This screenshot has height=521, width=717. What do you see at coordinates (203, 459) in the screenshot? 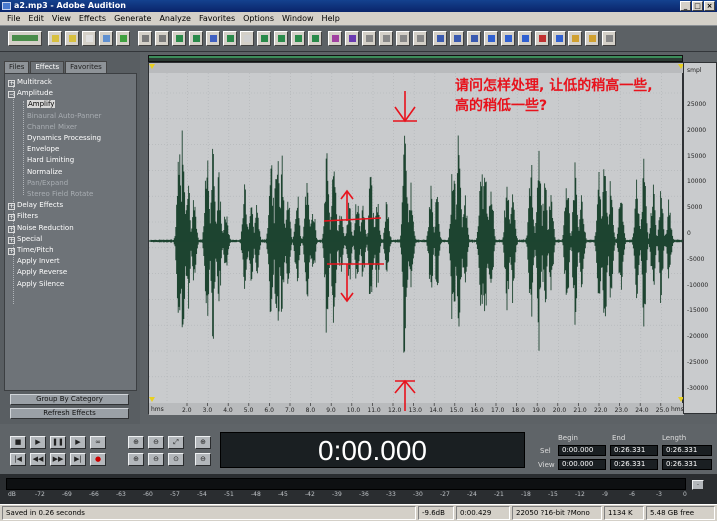
I see `zoom-out-vert-button: ⊖` at bounding box center [203, 459].